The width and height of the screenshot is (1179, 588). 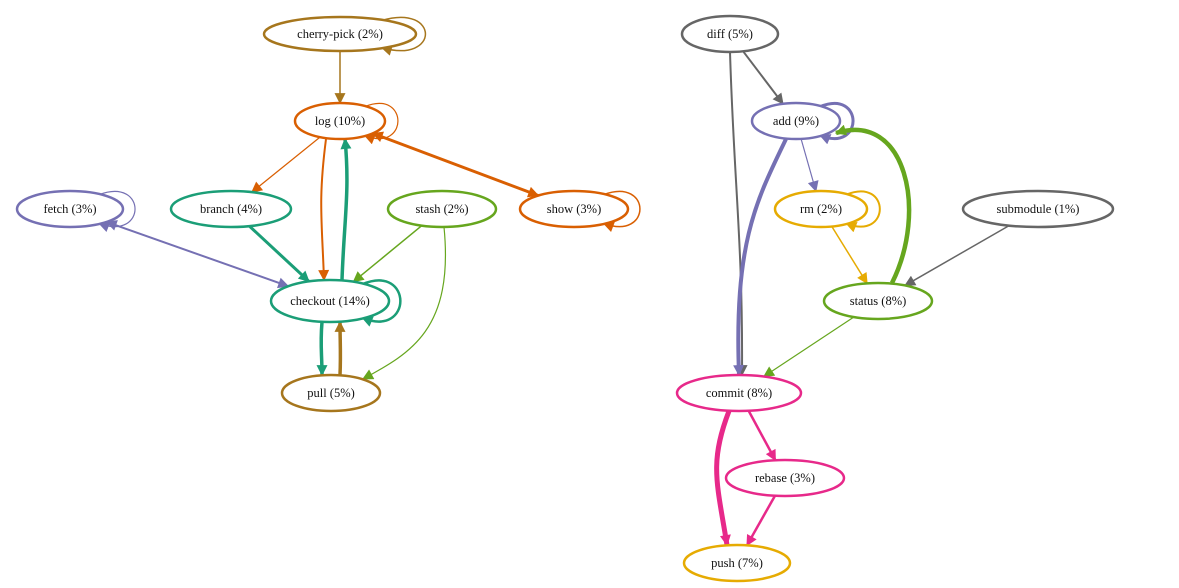 I want to click on edge-log-to-show, so click(x=455, y=164).